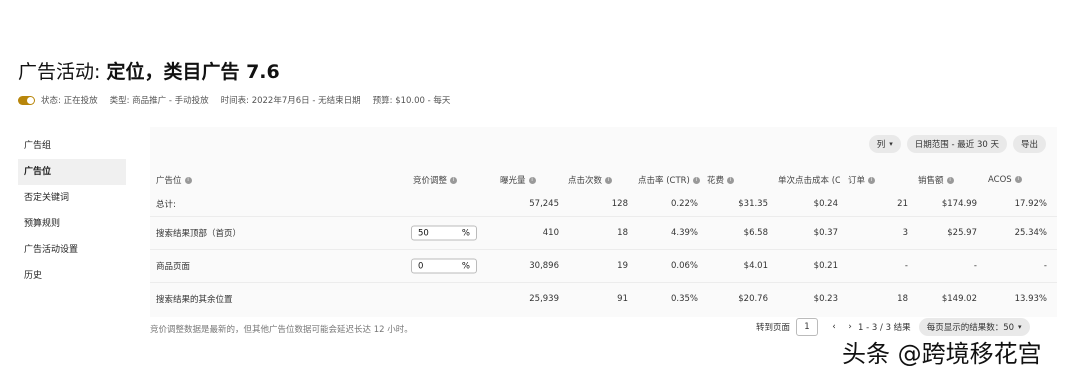 The height and width of the screenshot is (372, 1080). I want to click on clicks-value: 18, so click(622, 233).